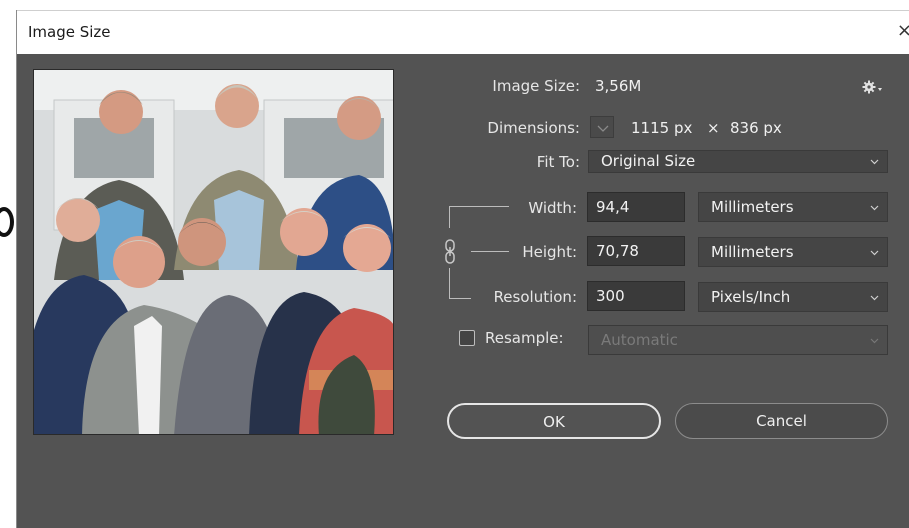  I want to click on fit-to-value: Original Size, so click(648, 161).